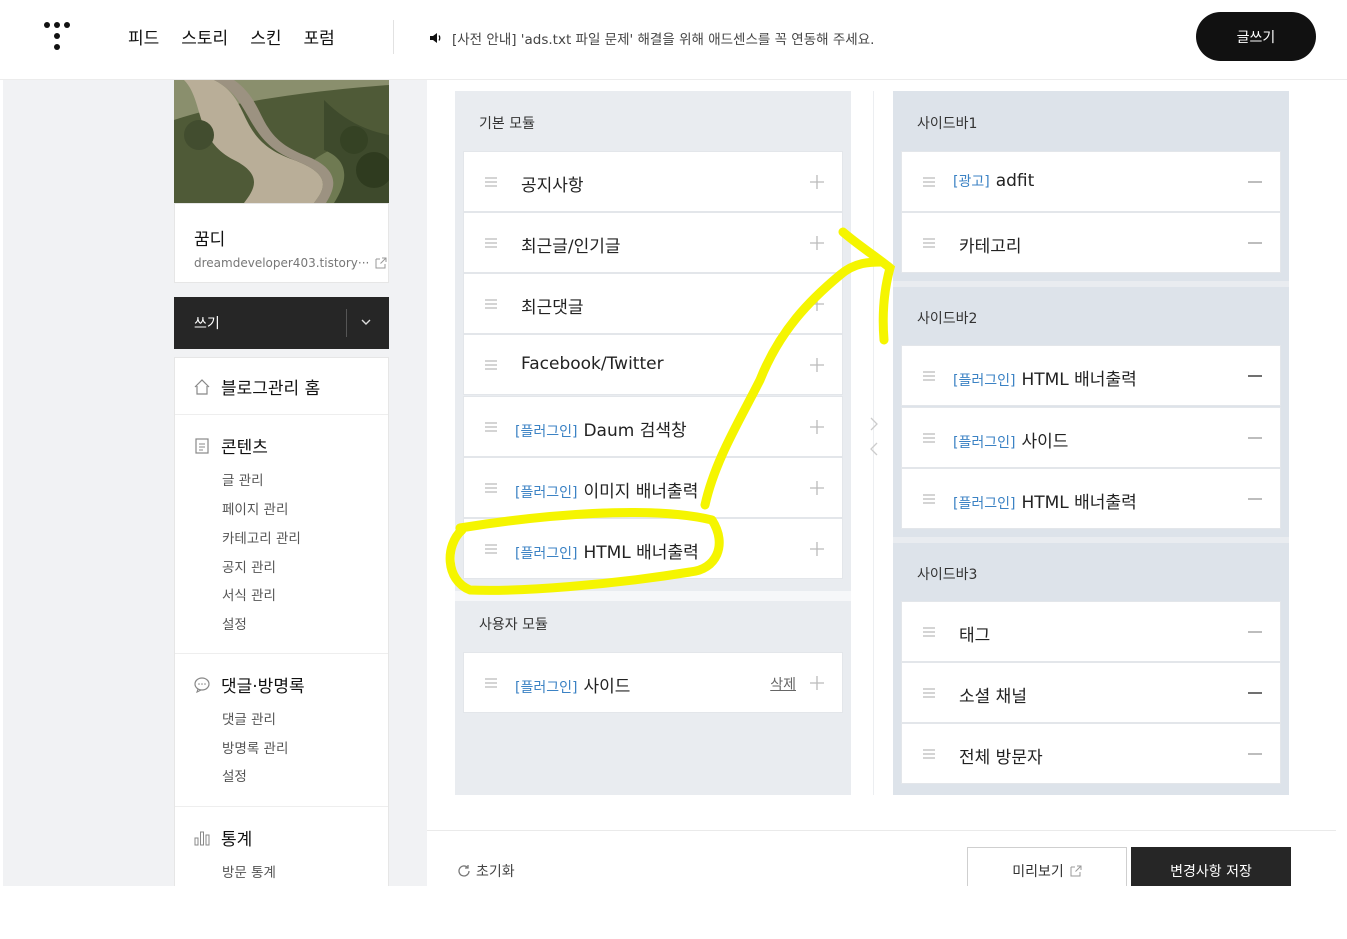  Describe the element at coordinates (261, 537) in the screenshot. I see `menu-category-manage: 카테고리 관리` at that location.